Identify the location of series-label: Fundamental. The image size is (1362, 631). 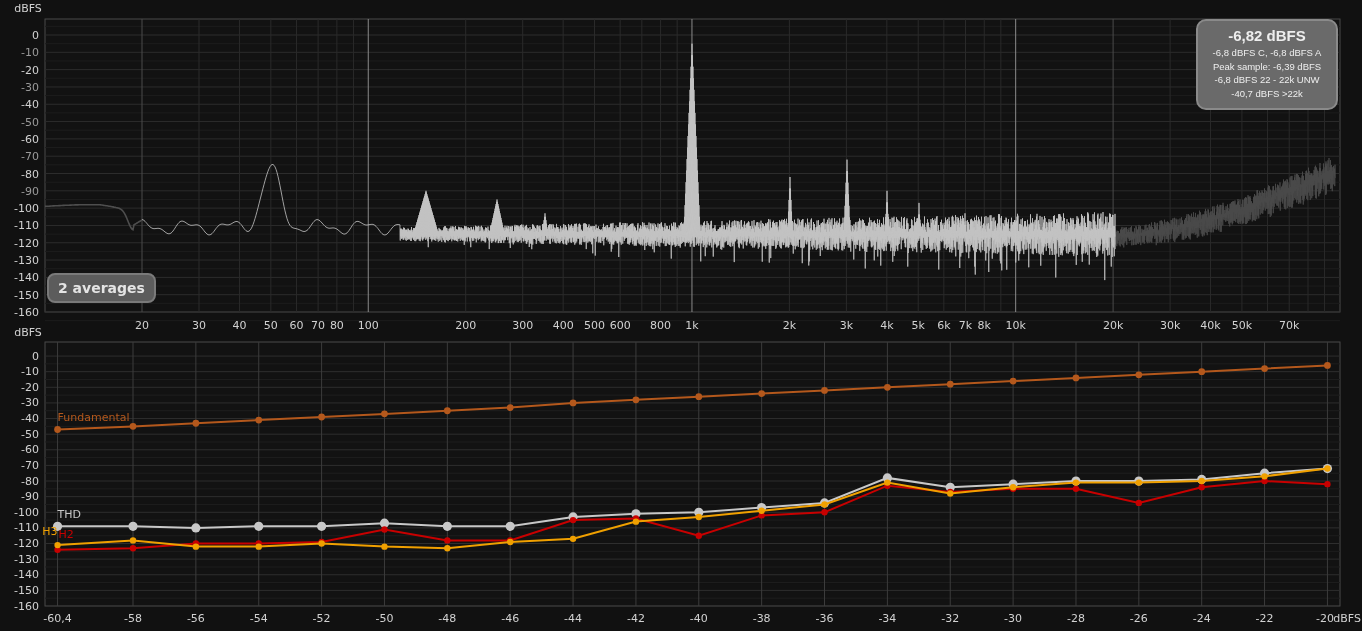
(93, 418).